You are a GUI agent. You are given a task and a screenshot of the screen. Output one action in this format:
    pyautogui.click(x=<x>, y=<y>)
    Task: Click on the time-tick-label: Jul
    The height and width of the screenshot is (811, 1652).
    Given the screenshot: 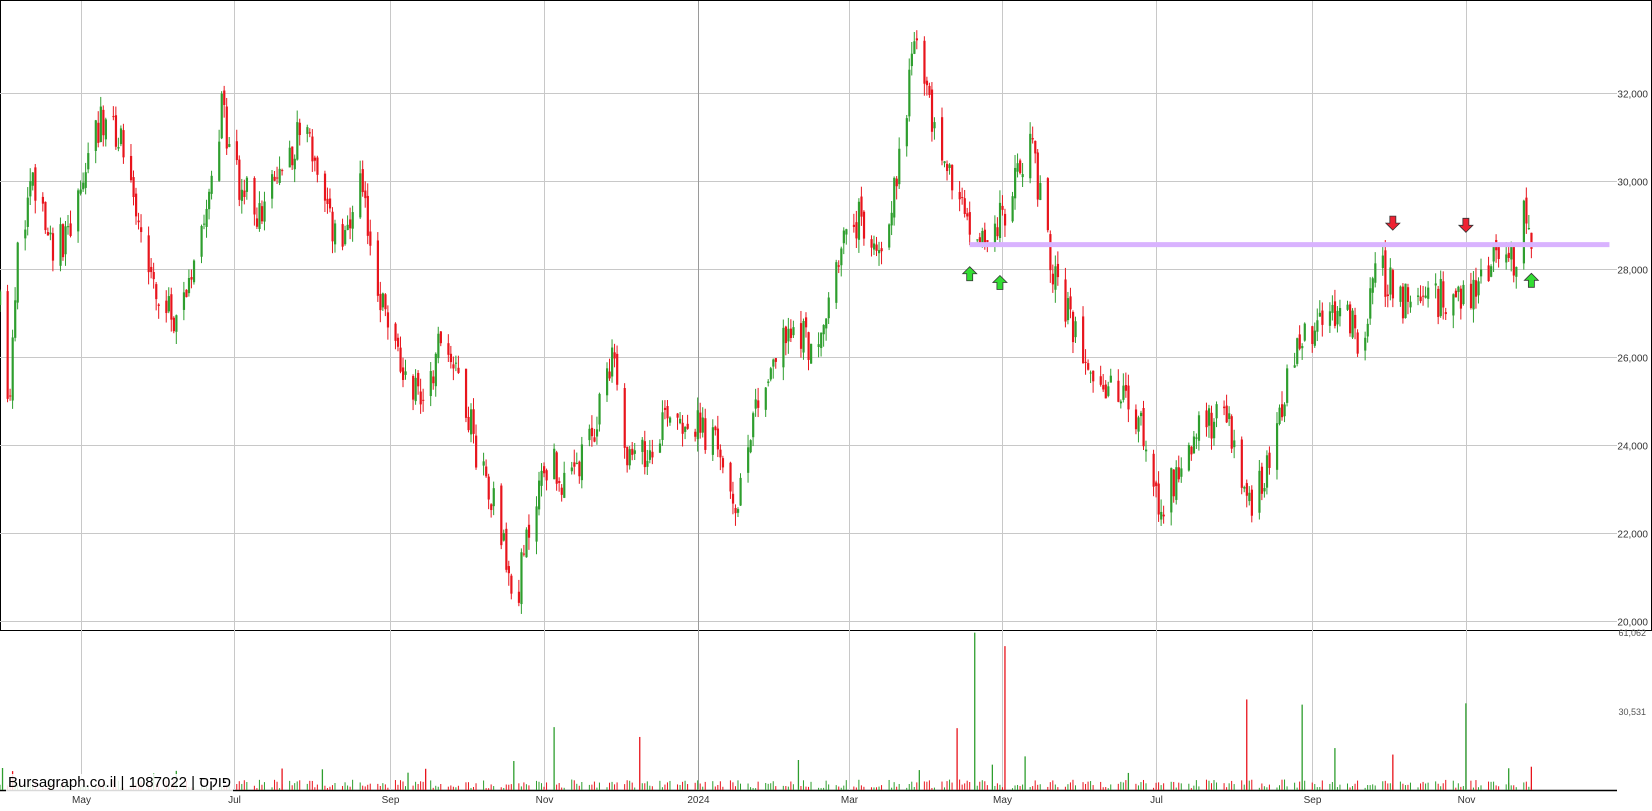 What is the action you would take?
    pyautogui.click(x=1156, y=800)
    